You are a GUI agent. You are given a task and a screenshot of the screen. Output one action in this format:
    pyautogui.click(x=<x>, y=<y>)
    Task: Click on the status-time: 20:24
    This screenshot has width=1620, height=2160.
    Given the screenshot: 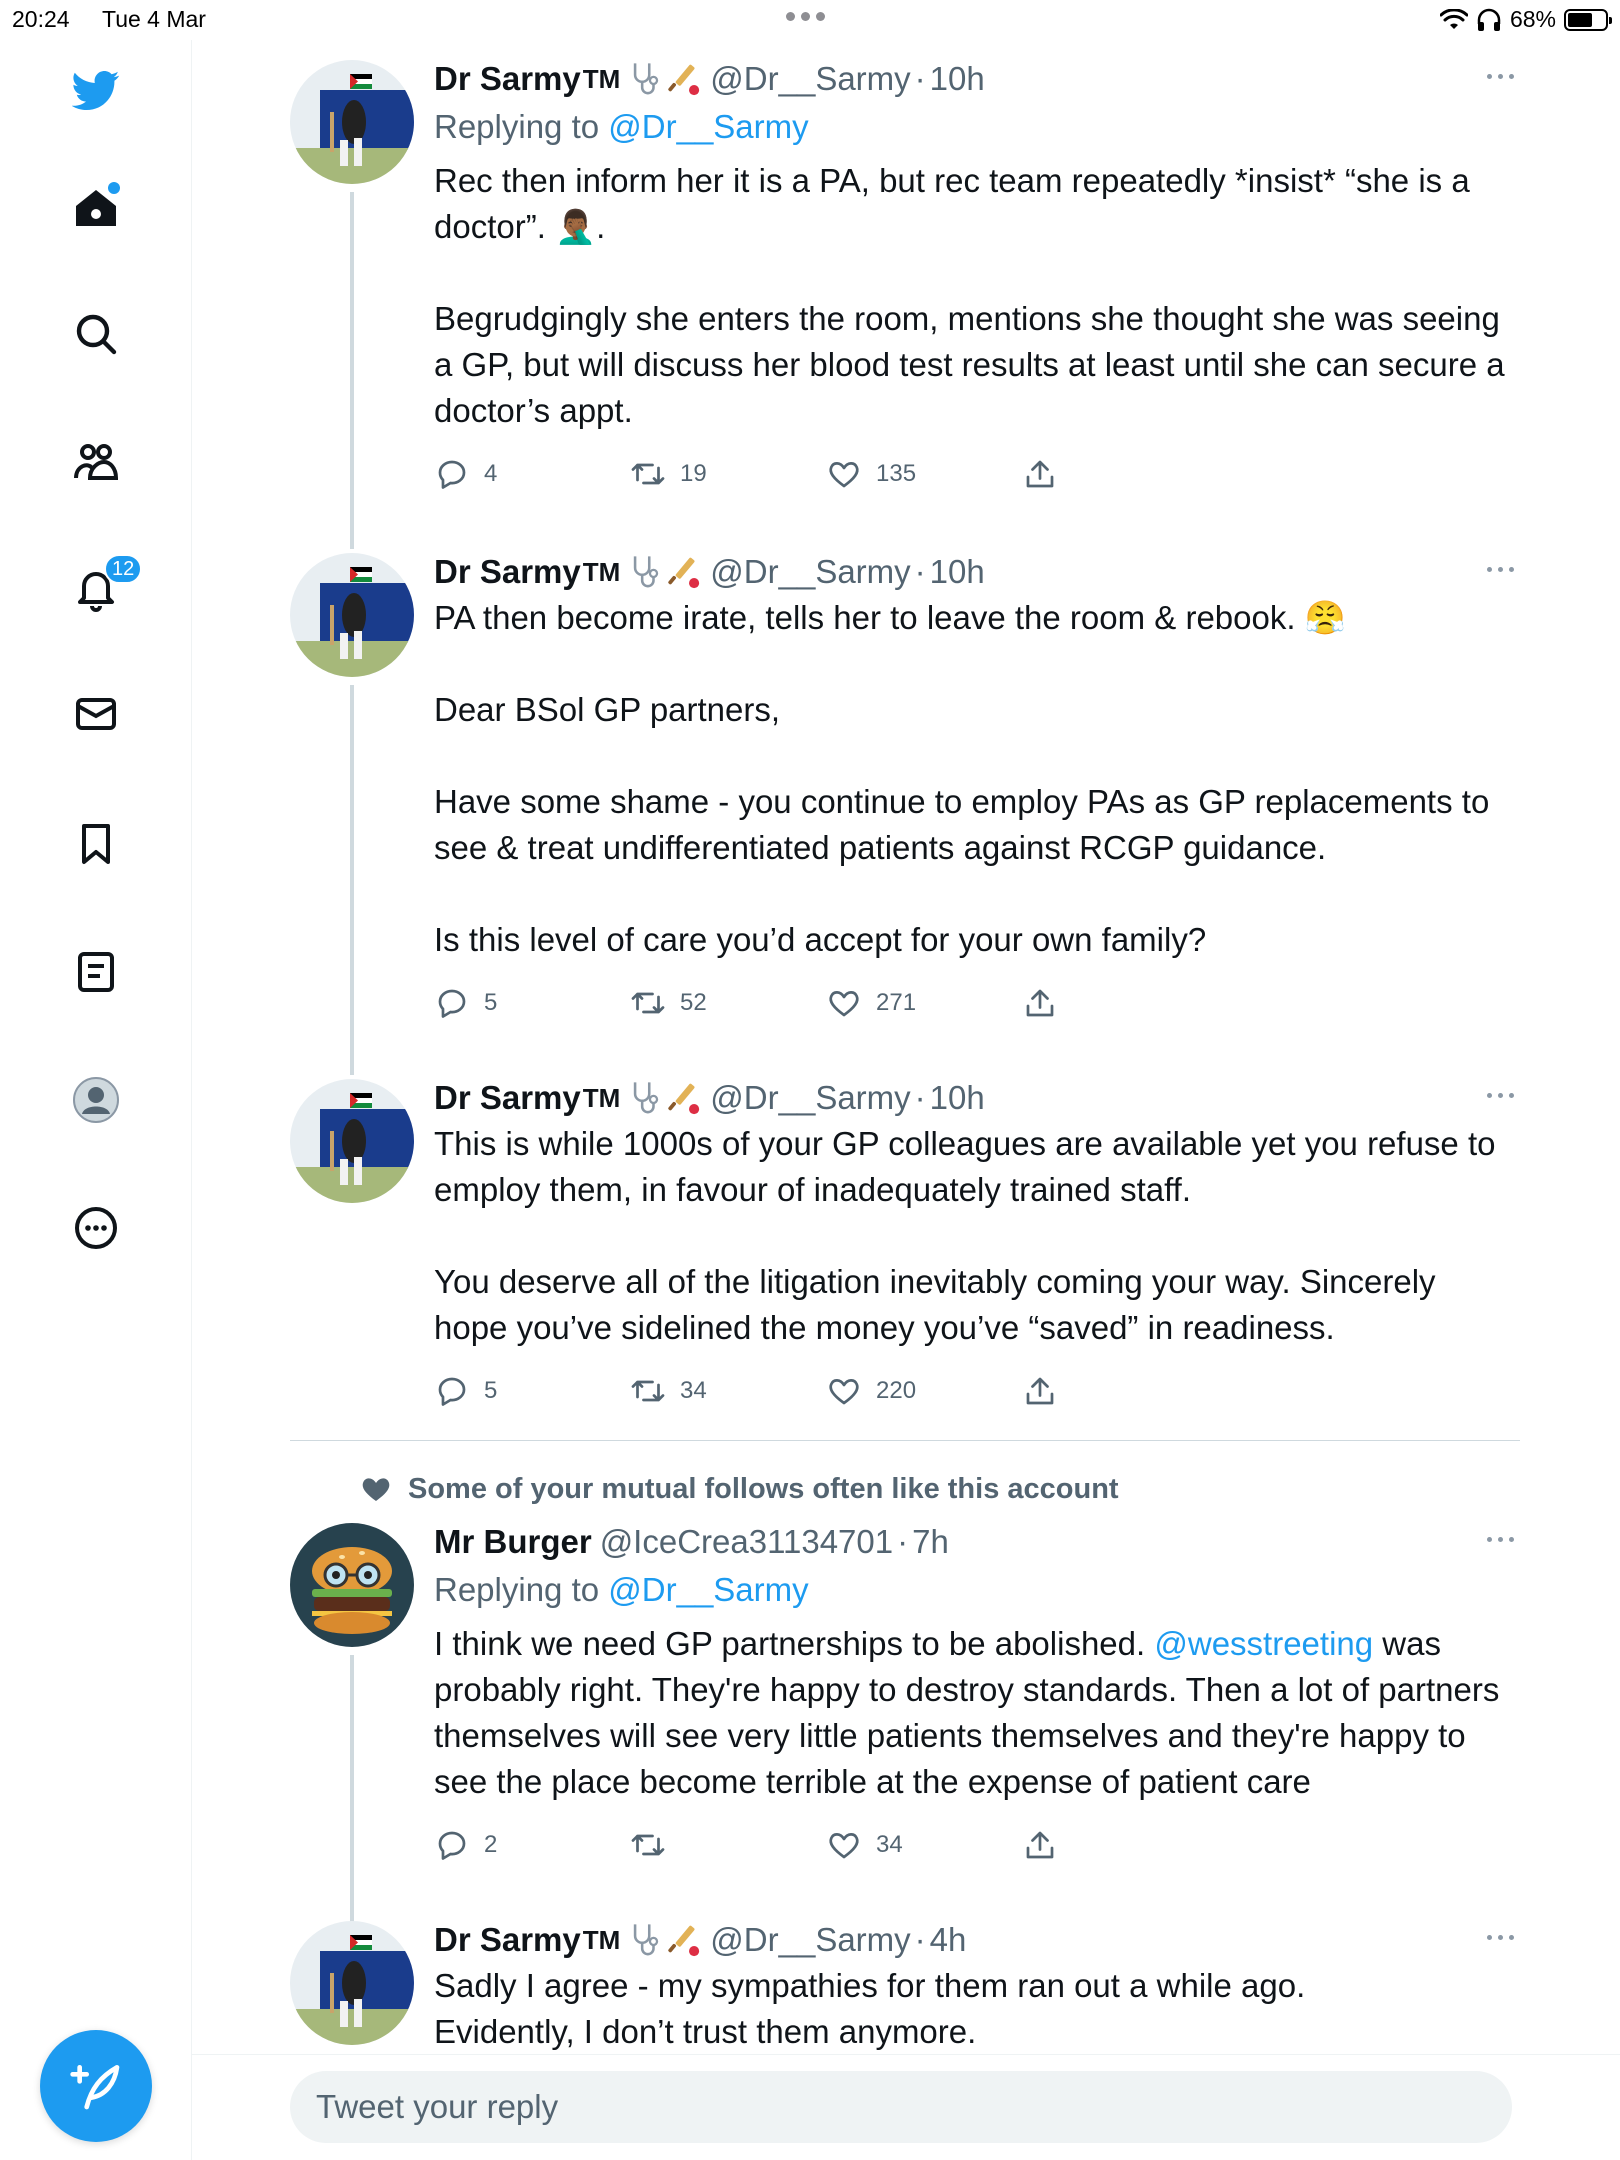 What is the action you would take?
    pyautogui.click(x=41, y=19)
    